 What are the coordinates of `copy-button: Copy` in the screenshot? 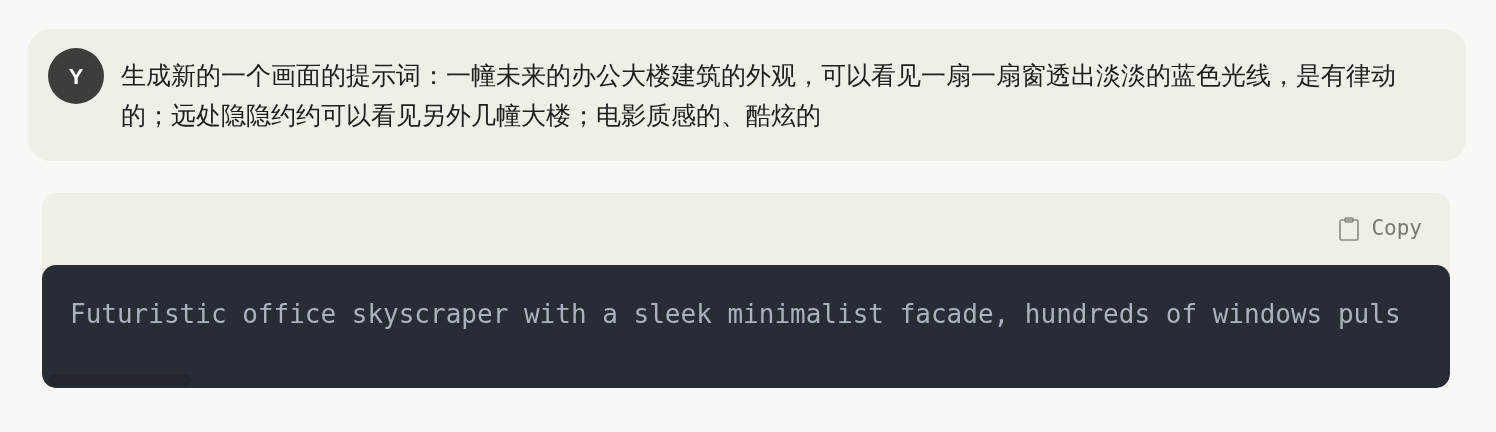 It's located at (1380, 229).